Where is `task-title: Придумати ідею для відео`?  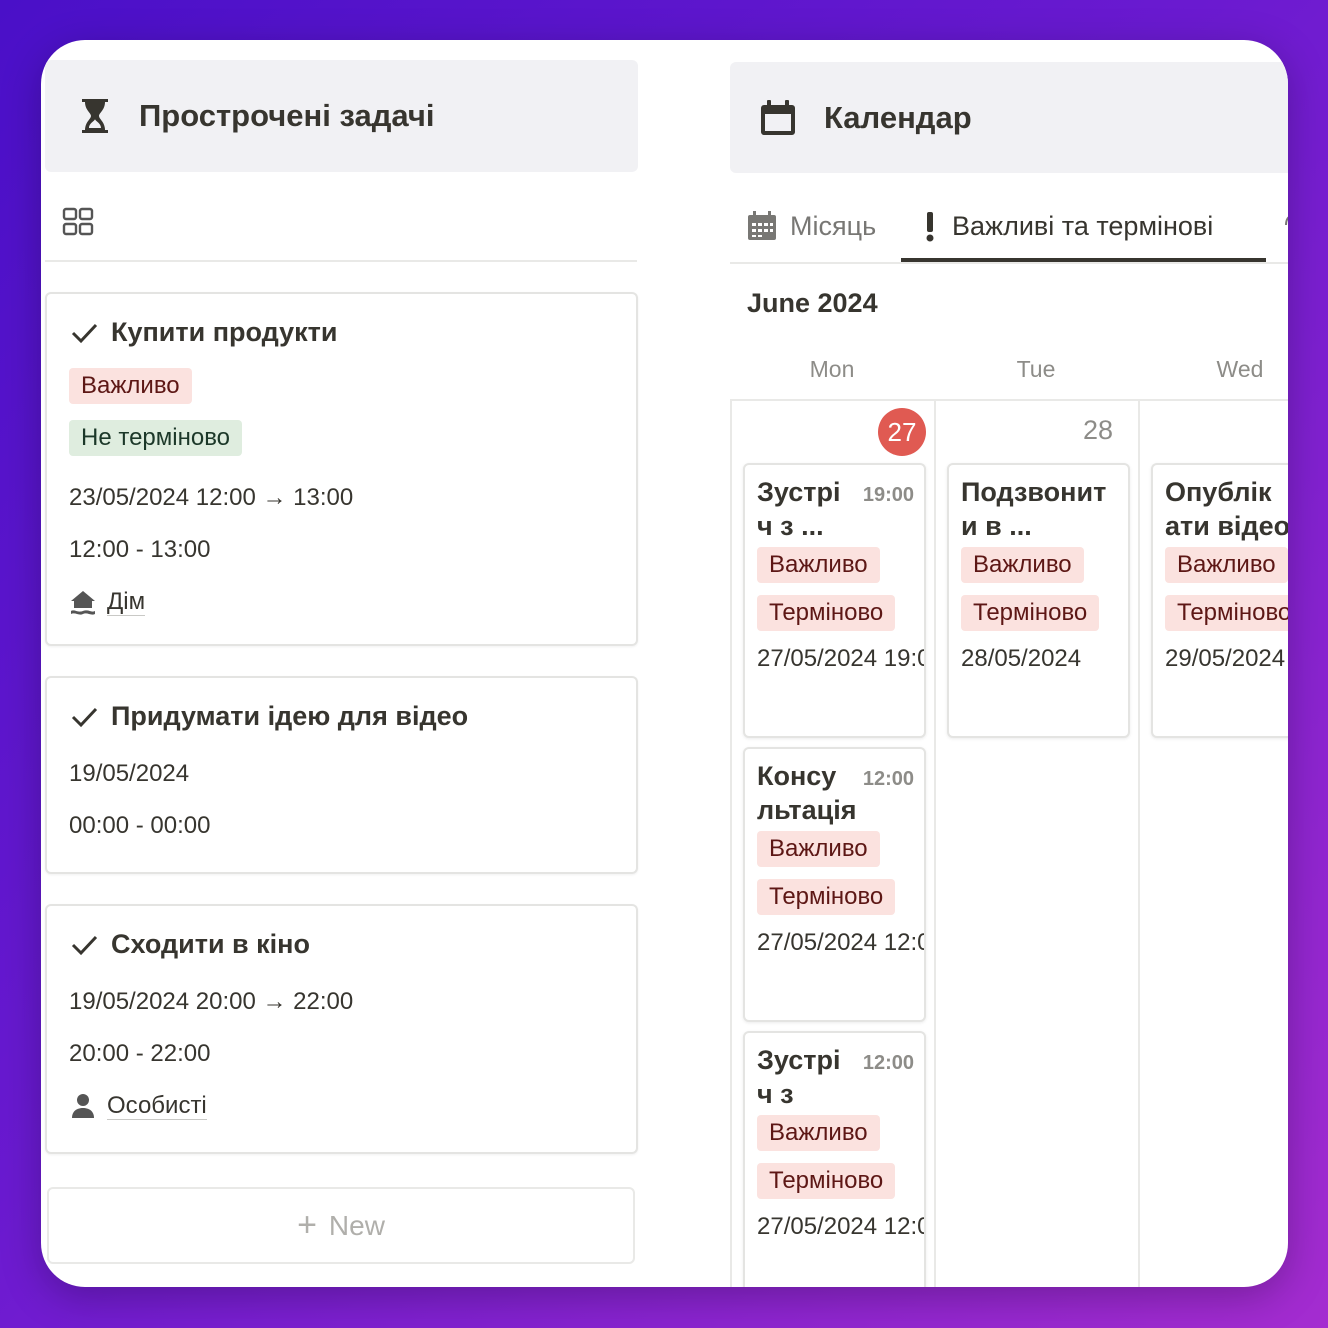 task-title: Придумати ідею для відео is located at coordinates (290, 715).